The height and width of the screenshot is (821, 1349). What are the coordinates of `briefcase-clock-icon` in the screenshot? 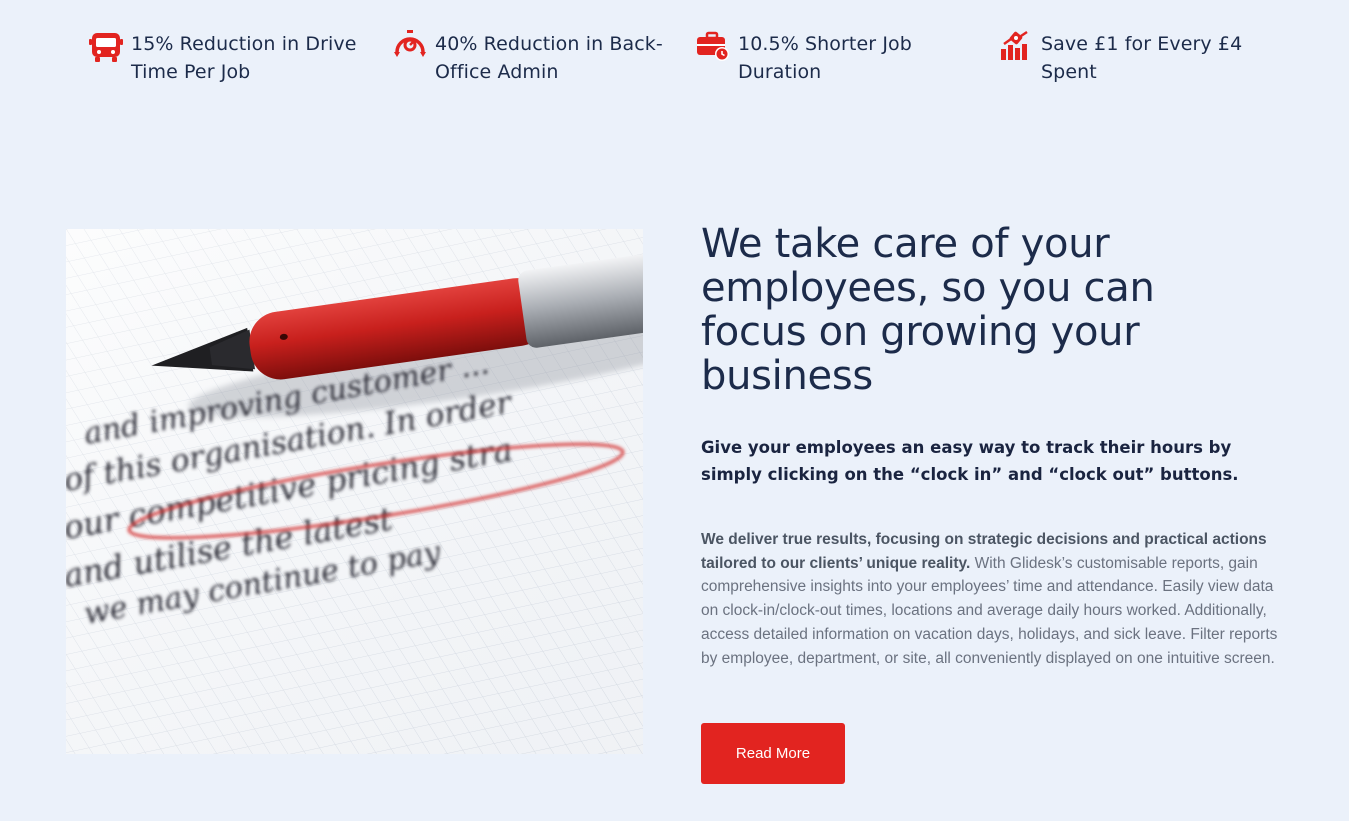 It's located at (713, 48).